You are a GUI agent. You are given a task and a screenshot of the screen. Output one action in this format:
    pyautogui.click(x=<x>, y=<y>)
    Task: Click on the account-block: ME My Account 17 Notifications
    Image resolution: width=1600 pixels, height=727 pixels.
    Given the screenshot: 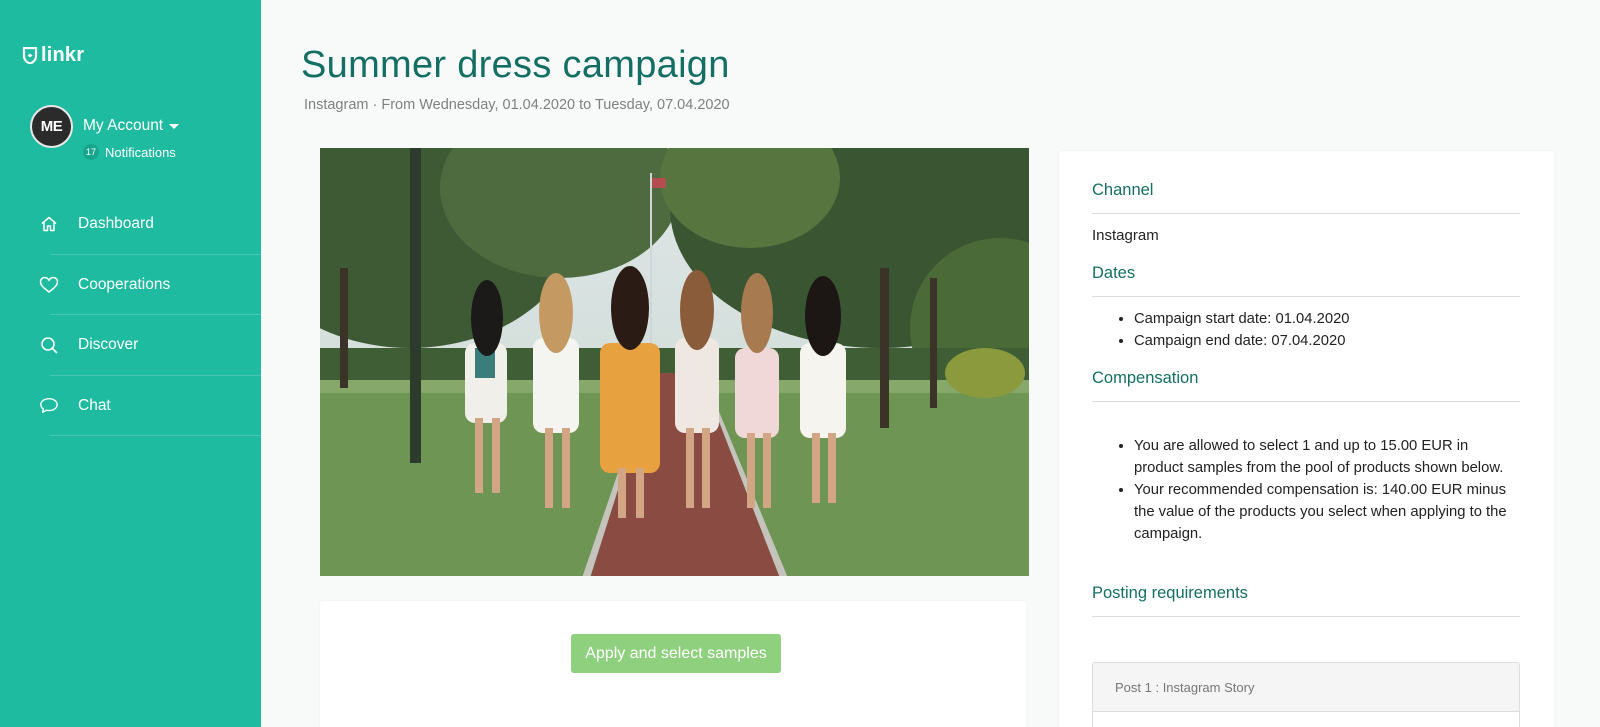 What is the action you would take?
    pyautogui.click(x=105, y=132)
    